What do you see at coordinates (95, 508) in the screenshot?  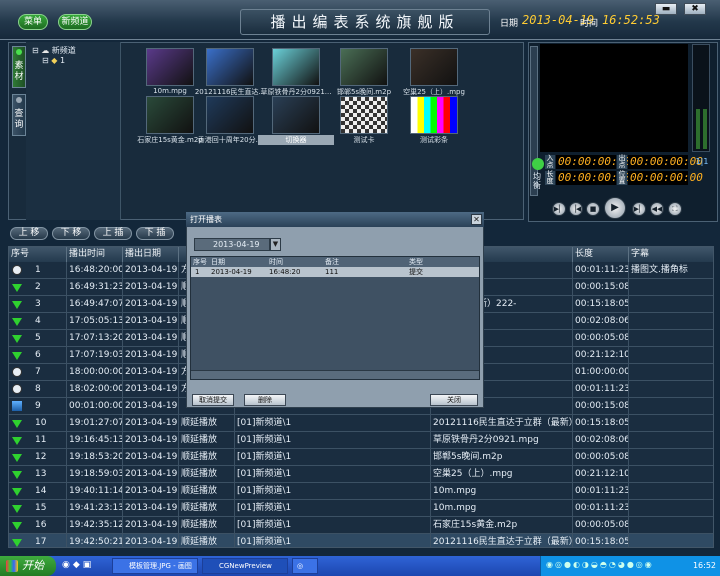 I see `cell-time: 19:41:23:13` at bounding box center [95, 508].